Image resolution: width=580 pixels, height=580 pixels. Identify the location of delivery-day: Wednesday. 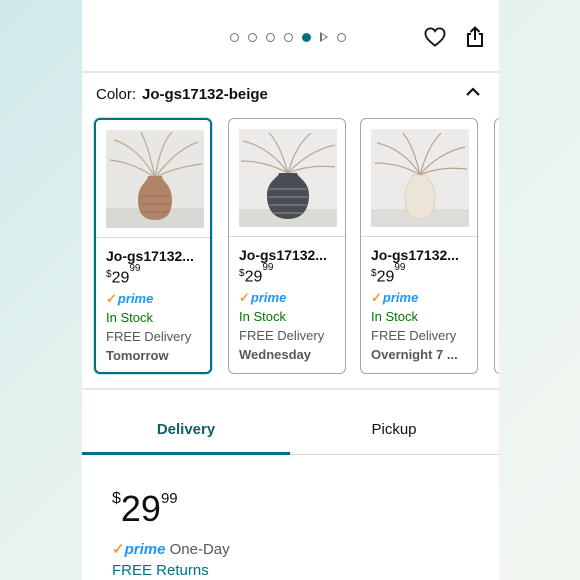
(275, 354).